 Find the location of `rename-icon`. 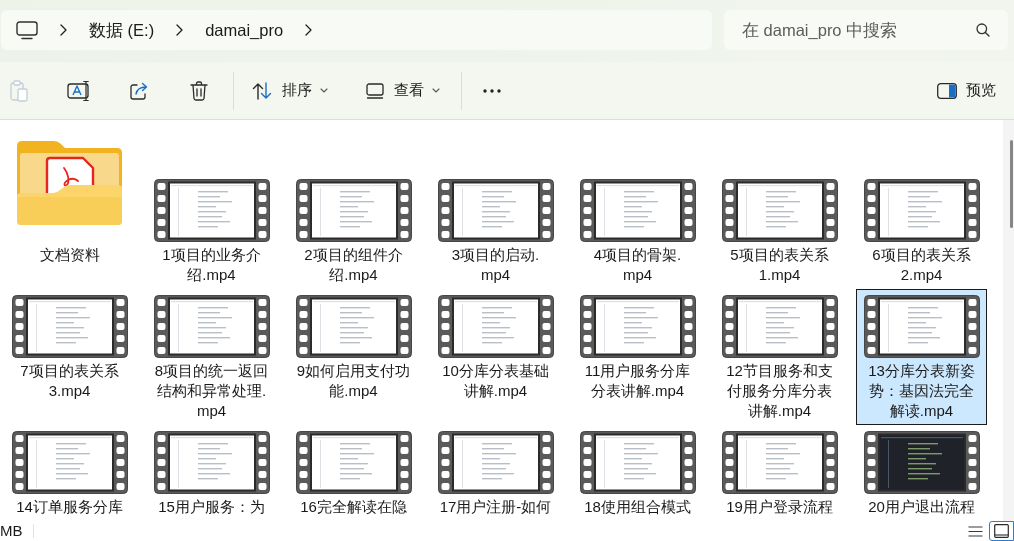

rename-icon is located at coordinates (79, 90).